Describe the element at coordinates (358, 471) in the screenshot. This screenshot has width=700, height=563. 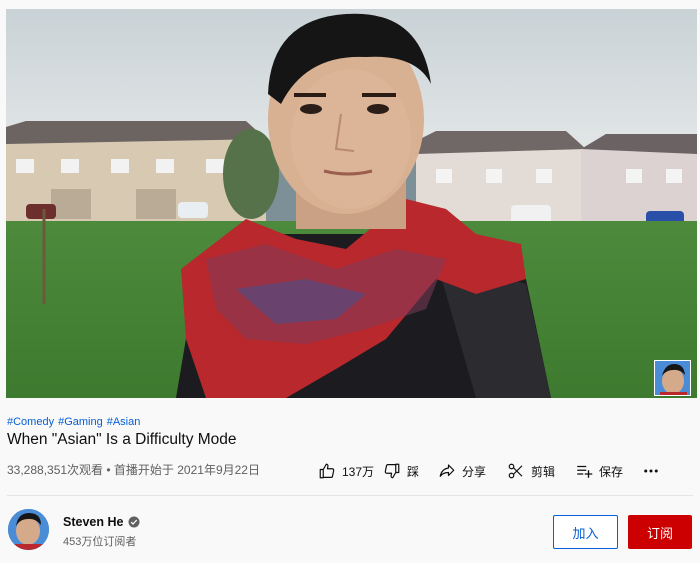
I see `like-count: 137万` at that location.